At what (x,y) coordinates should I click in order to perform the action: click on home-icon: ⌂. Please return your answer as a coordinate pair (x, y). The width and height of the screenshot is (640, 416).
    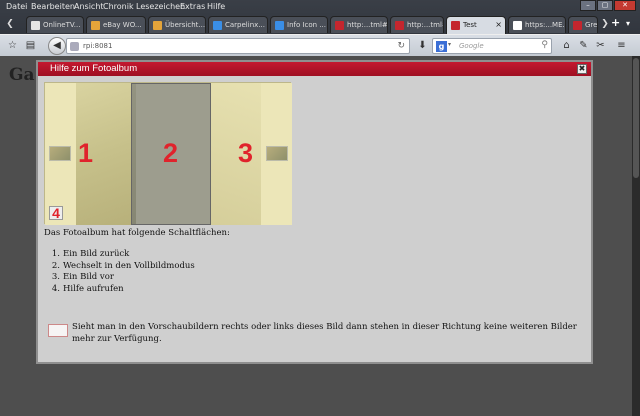
    Looking at the image, I should click on (566, 45).